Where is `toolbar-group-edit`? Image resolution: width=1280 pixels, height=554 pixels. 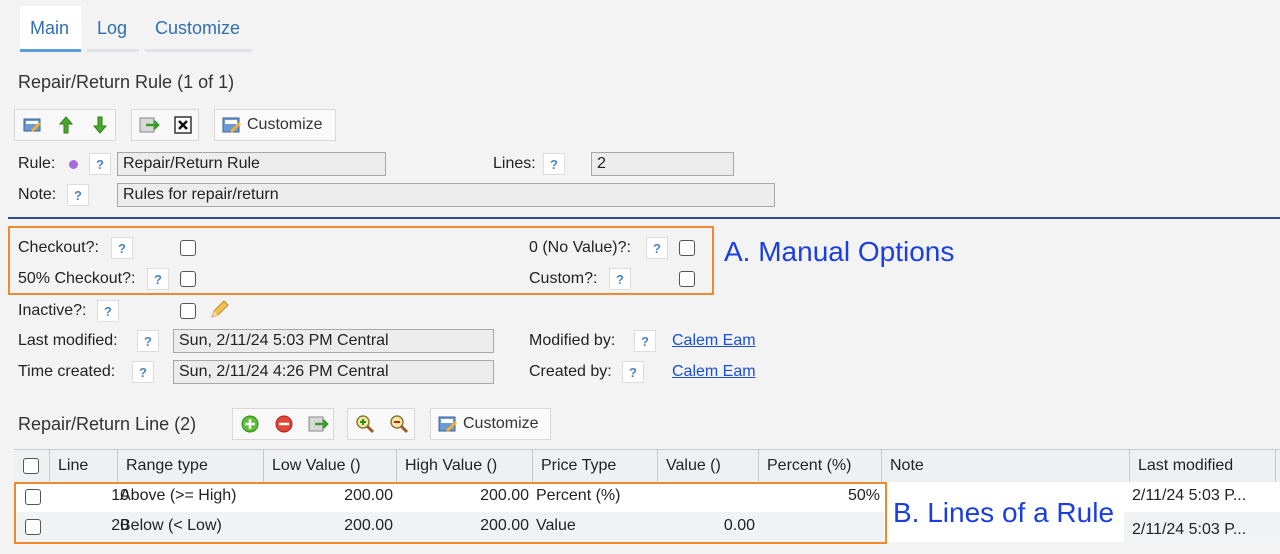
toolbar-group-edit is located at coordinates (65, 125).